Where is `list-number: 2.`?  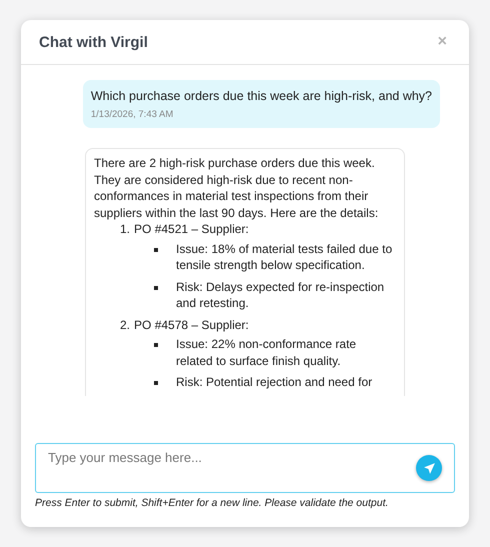
list-number: 2. is located at coordinates (125, 324).